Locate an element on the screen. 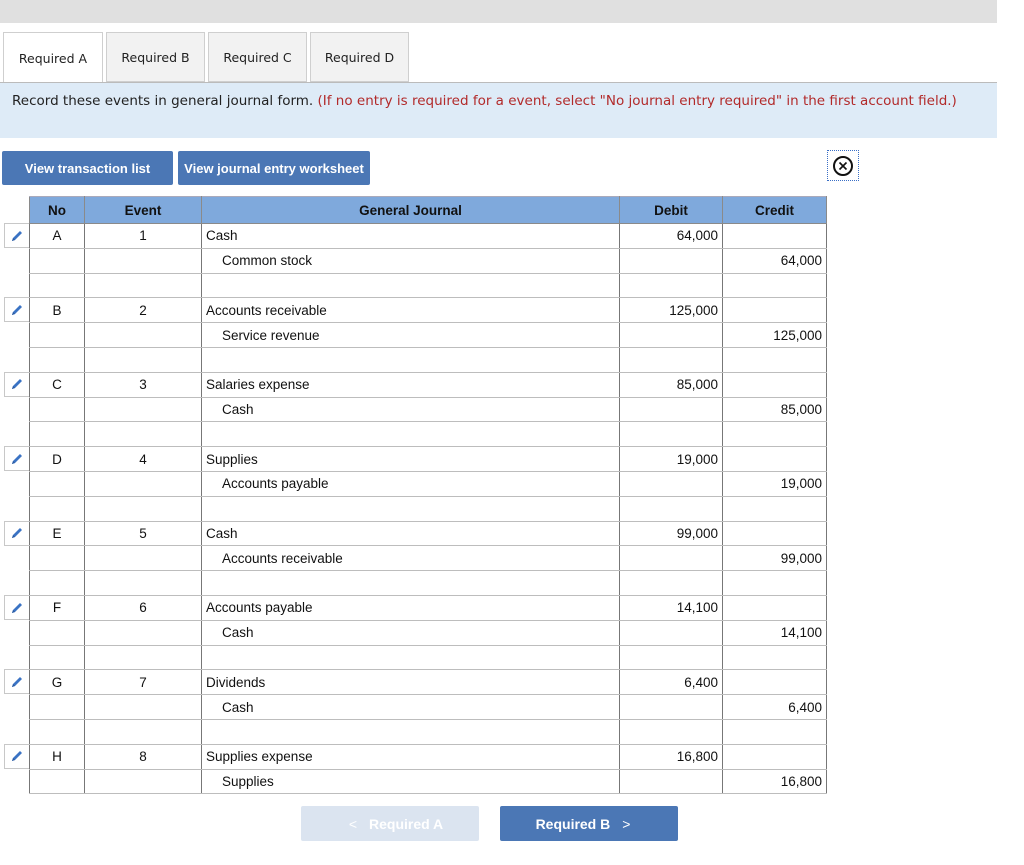 The width and height of the screenshot is (1024, 865). journal-row: Supplies 16,800 is located at coordinates (428, 781).